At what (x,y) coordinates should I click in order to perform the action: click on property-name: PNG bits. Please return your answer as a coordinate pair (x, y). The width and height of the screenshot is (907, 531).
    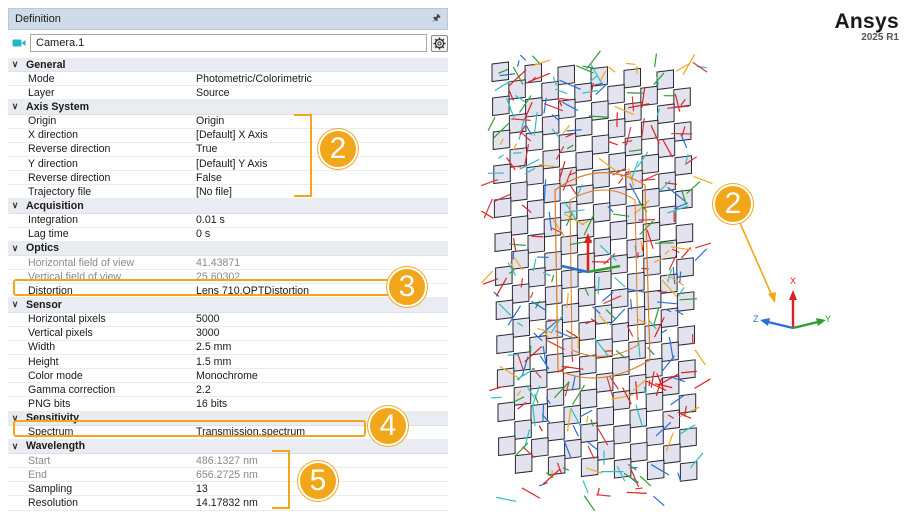
    Looking at the image, I should click on (49, 403).